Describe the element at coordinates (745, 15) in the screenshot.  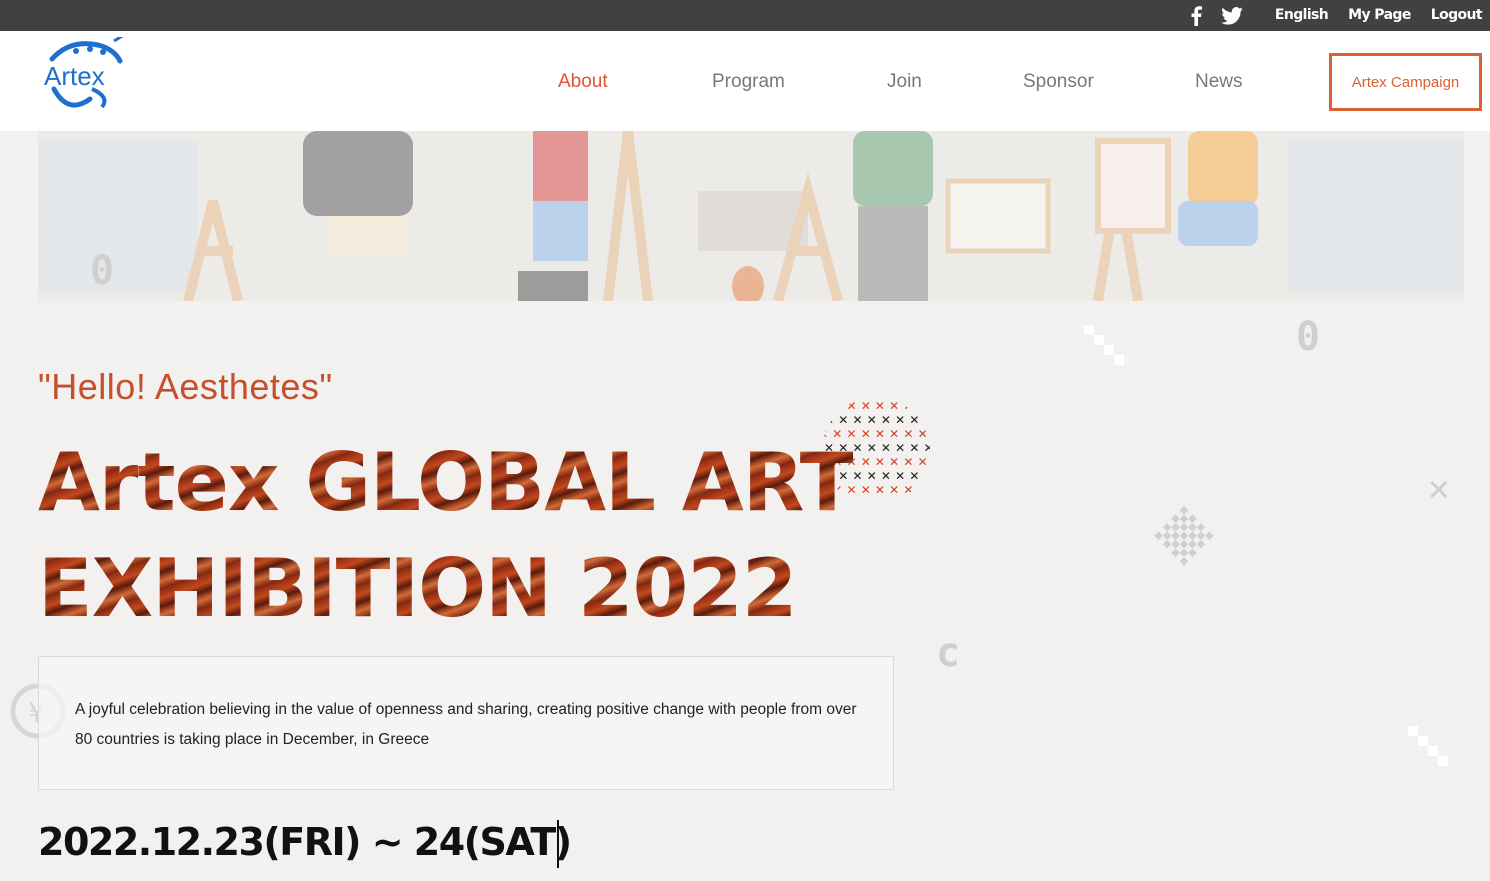
I see `top-utility-bar: English My Page Logout` at that location.